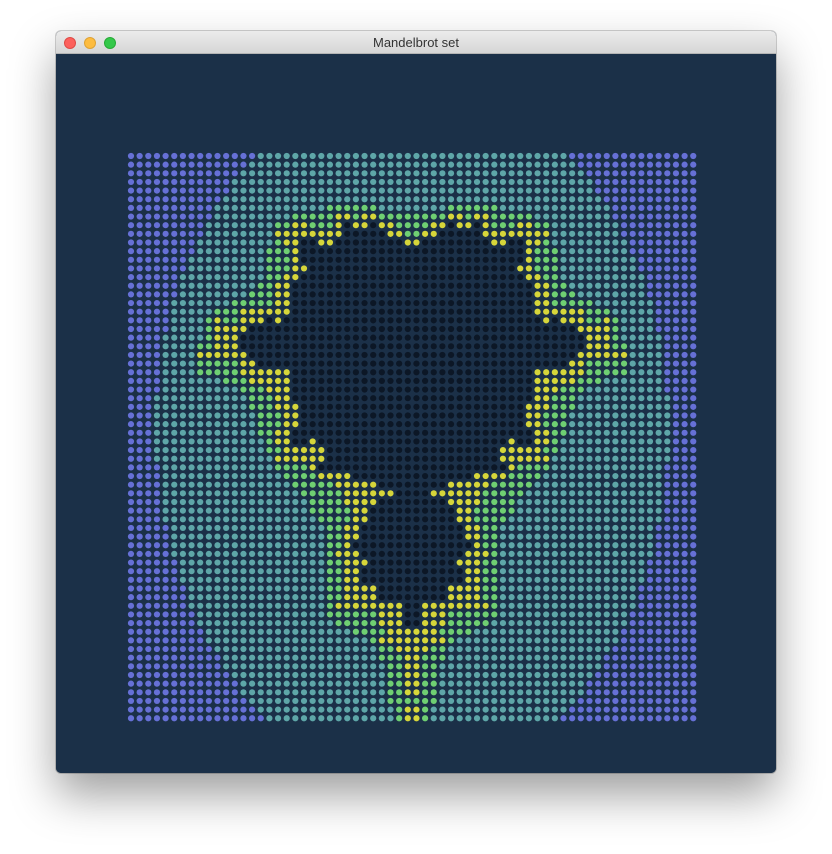 Image resolution: width=832 pixels, height=854 pixels. Describe the element at coordinates (416, 42) in the screenshot. I see `title-bar: Mandelbrot set` at that location.